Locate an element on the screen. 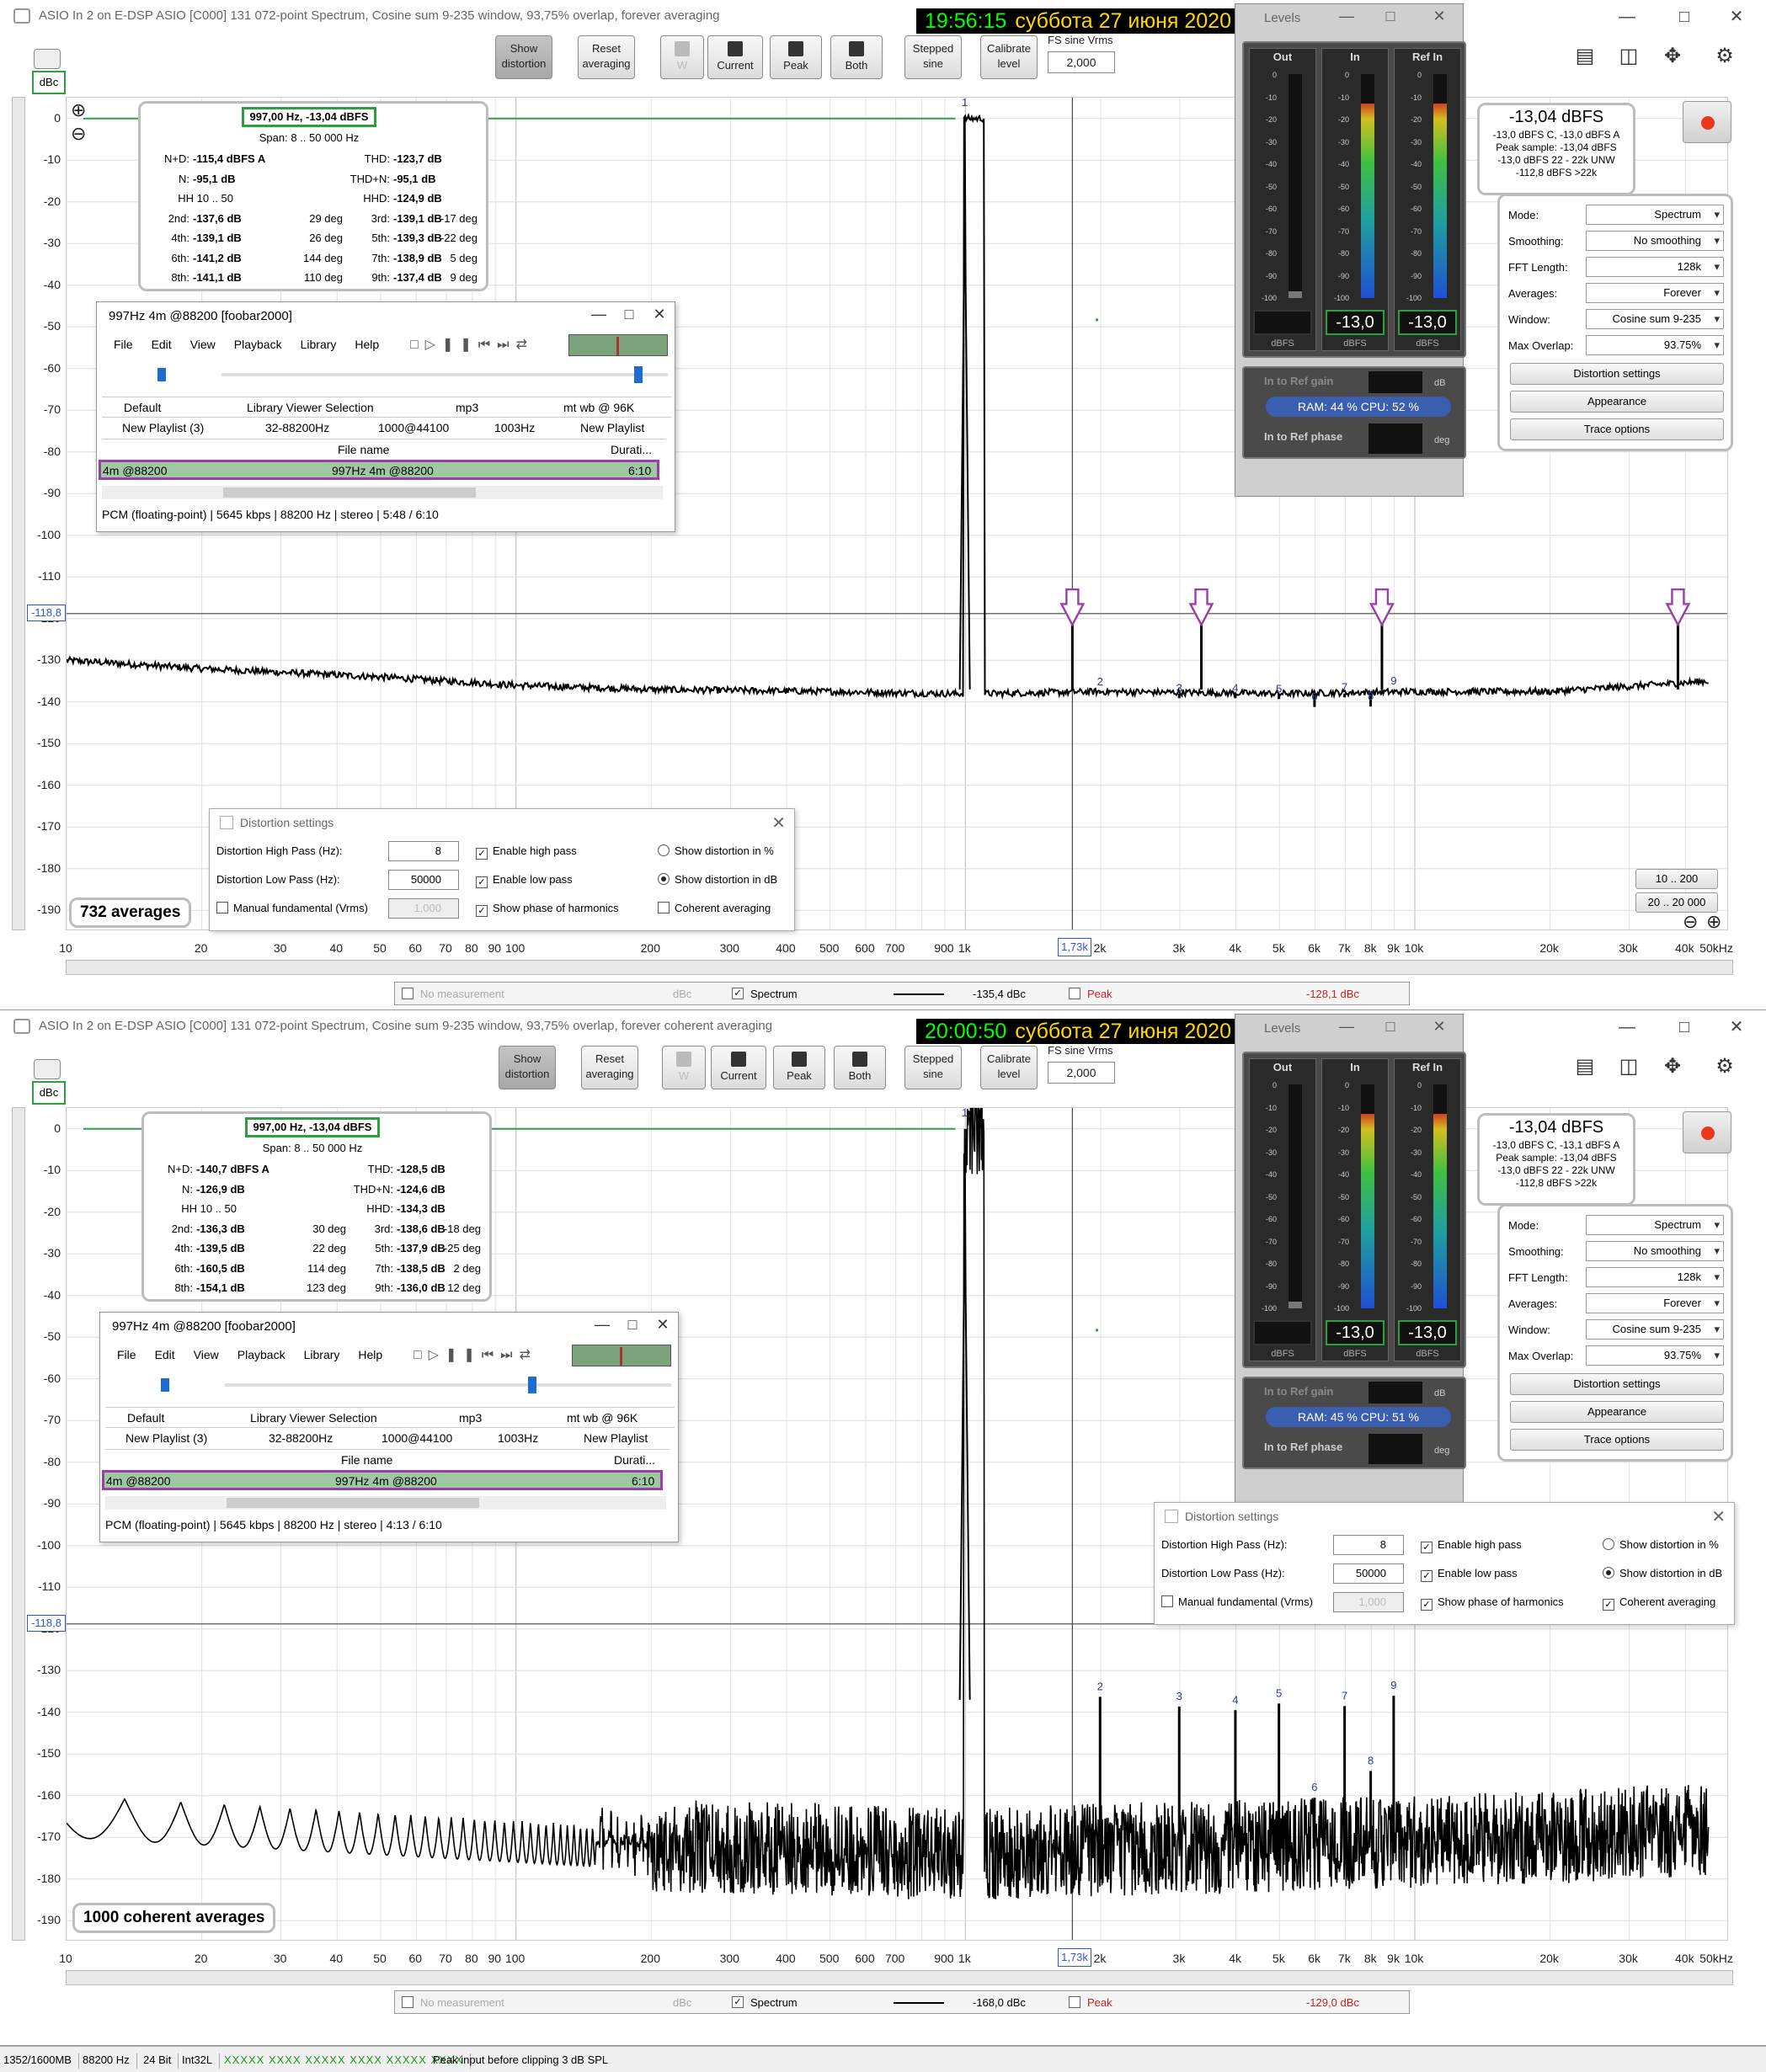 The height and width of the screenshot is (2072, 1766). coherent-averaging-checkbox: ✓ Coherent averaging is located at coordinates (1659, 1603).